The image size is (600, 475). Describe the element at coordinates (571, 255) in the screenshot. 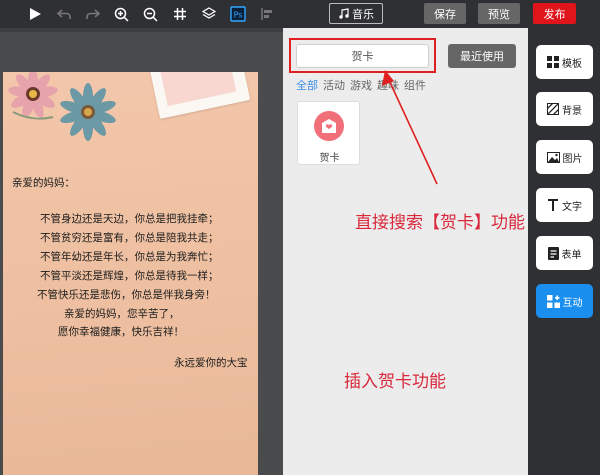

I see `sidebar-item-label: 表单` at that location.